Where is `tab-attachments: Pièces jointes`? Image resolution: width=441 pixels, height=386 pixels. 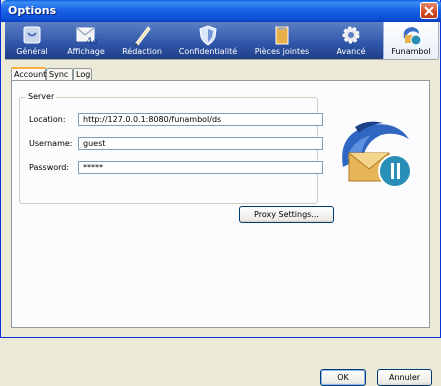 tab-attachments: Pièces jointes is located at coordinates (282, 40).